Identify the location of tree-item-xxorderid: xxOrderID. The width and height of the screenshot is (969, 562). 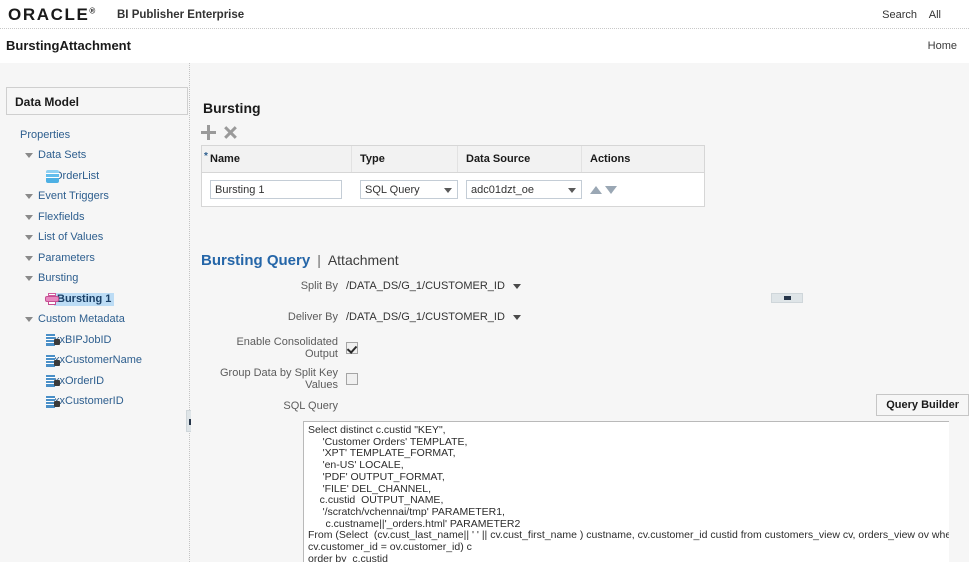
(94, 381).